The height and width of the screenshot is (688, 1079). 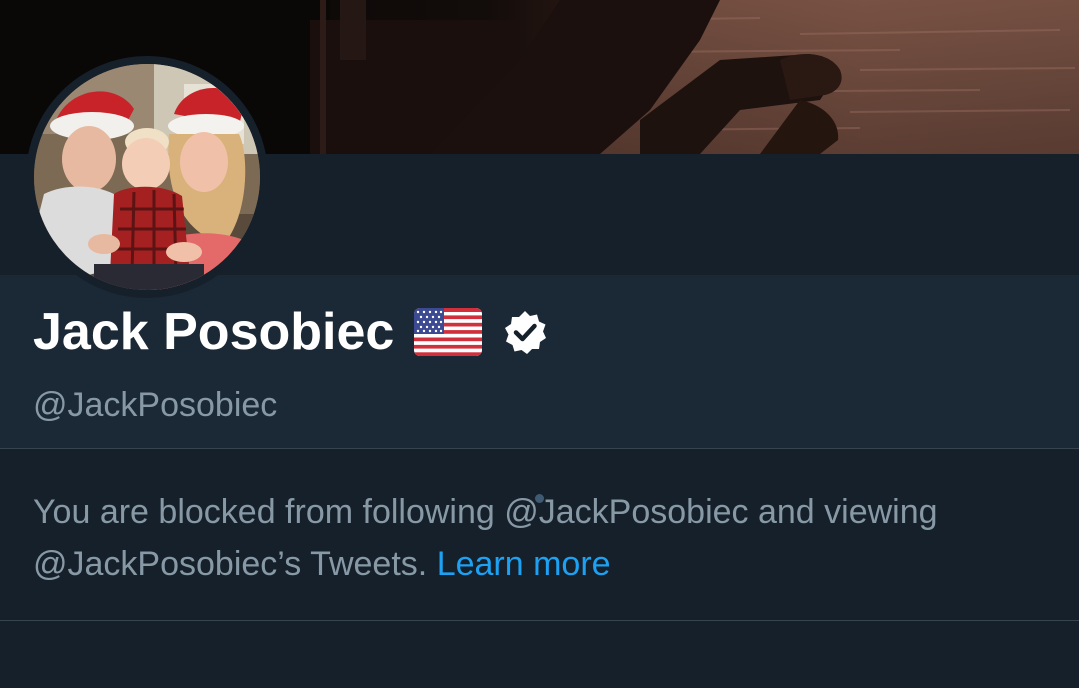 What do you see at coordinates (525, 332) in the screenshot?
I see `verified-badge-icon` at bounding box center [525, 332].